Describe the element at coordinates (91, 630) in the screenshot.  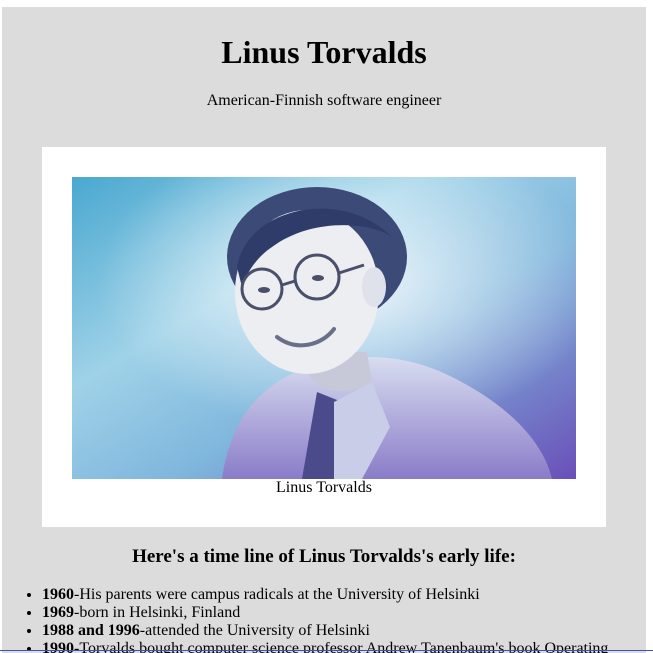
I see `timeline-year: 1988 and 1996` at that location.